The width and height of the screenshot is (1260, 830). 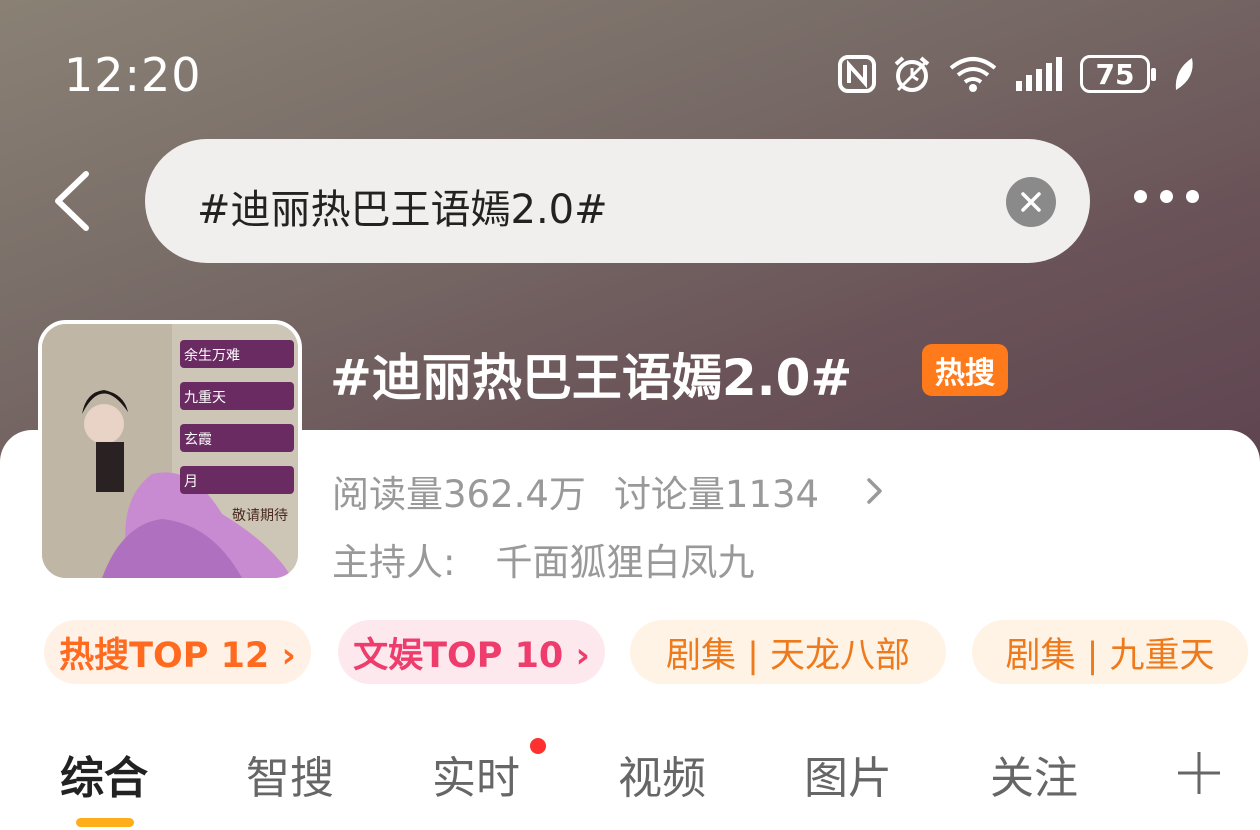 What do you see at coordinates (191, 482) in the screenshot?
I see `cover-text-4: 月` at bounding box center [191, 482].